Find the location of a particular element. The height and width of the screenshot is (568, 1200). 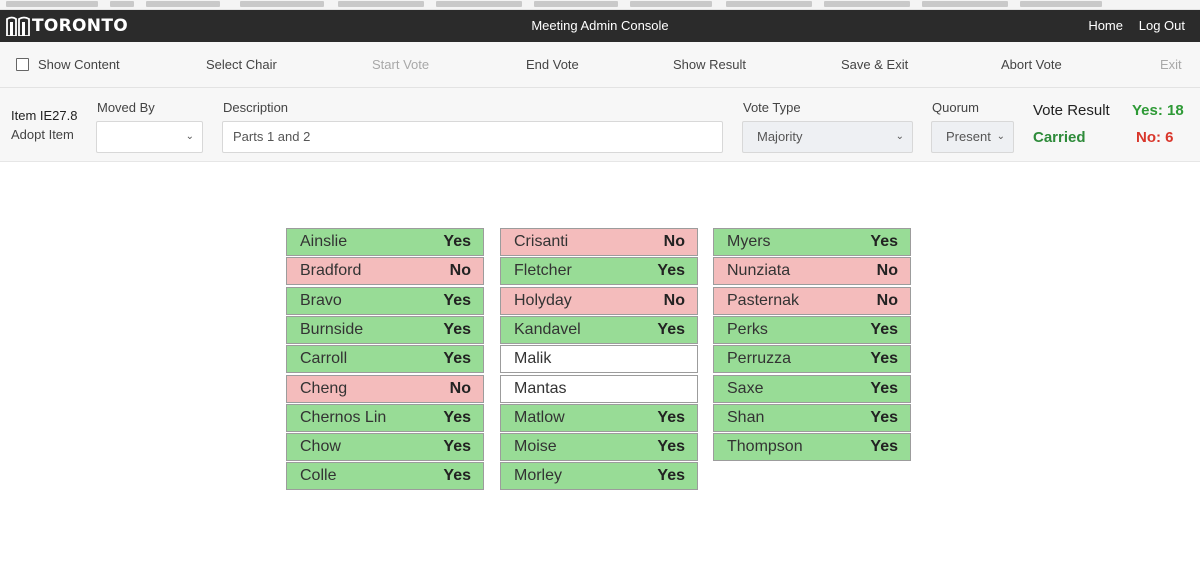

member-vote-row: Crisanti No is located at coordinates (599, 242).